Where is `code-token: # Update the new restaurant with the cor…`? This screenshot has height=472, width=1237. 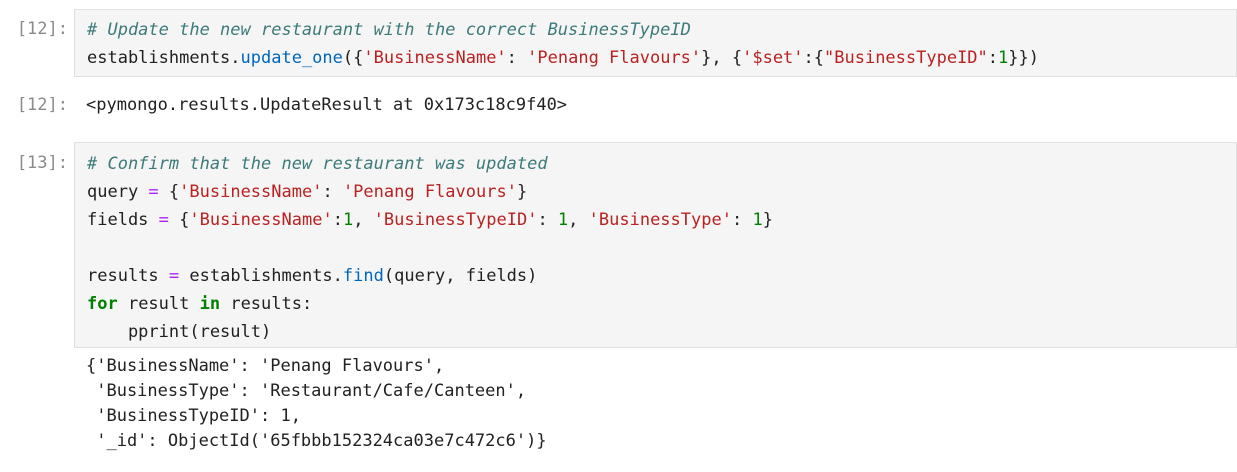
code-token: # Update the new restaurant with the cor… is located at coordinates (389, 30).